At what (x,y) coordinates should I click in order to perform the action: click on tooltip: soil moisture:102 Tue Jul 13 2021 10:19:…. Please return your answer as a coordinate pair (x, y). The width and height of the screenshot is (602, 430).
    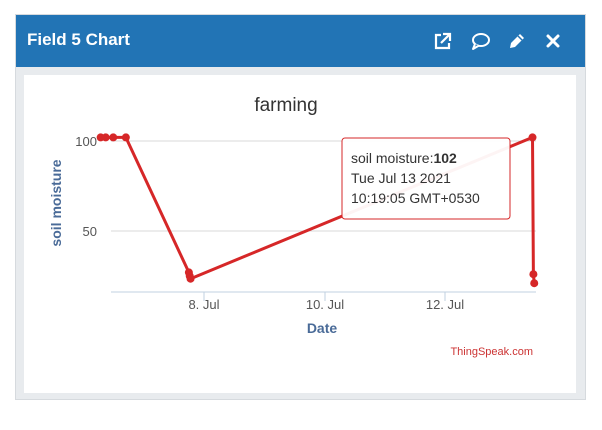
    Looking at the image, I should click on (426, 178).